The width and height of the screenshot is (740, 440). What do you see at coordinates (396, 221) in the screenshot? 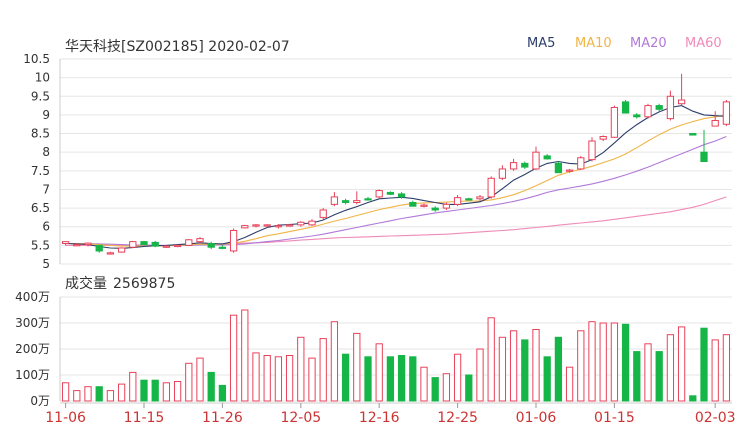
I see `ma60-line` at bounding box center [396, 221].